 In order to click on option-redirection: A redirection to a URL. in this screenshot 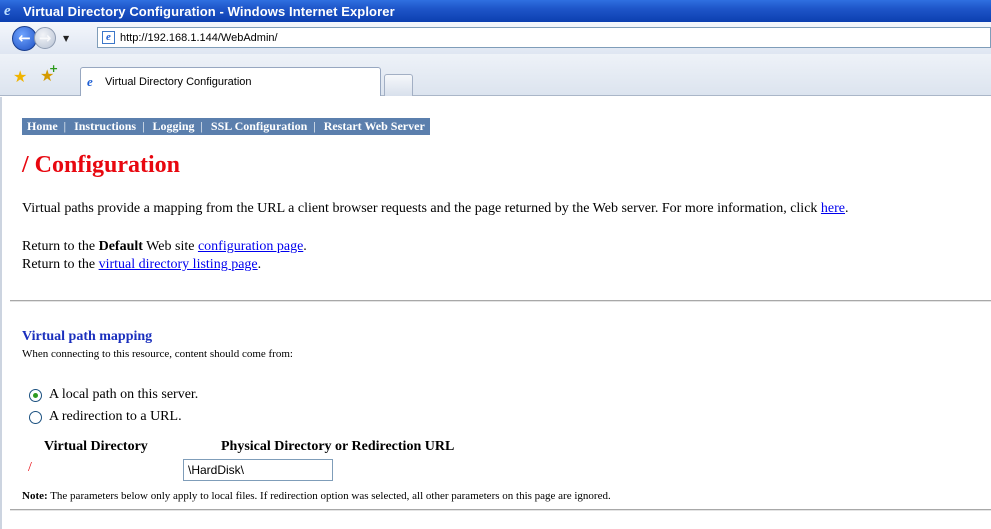, I will do `click(105, 417)`.